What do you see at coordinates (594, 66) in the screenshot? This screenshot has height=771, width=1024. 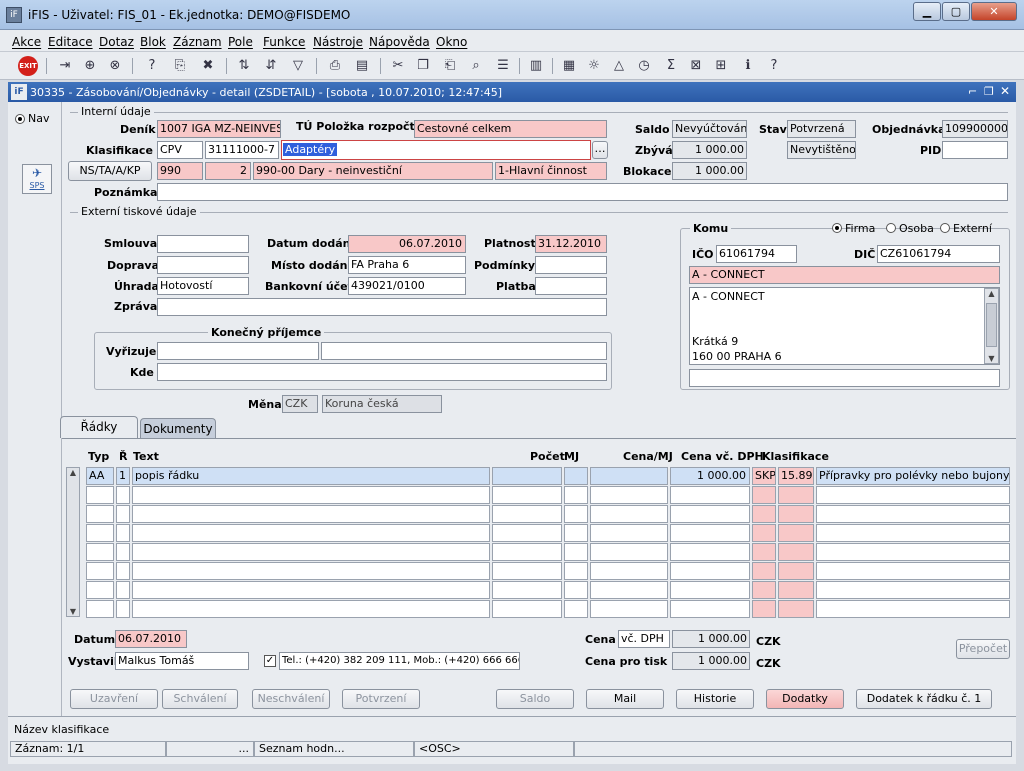 I see `settings-icon: ☼` at bounding box center [594, 66].